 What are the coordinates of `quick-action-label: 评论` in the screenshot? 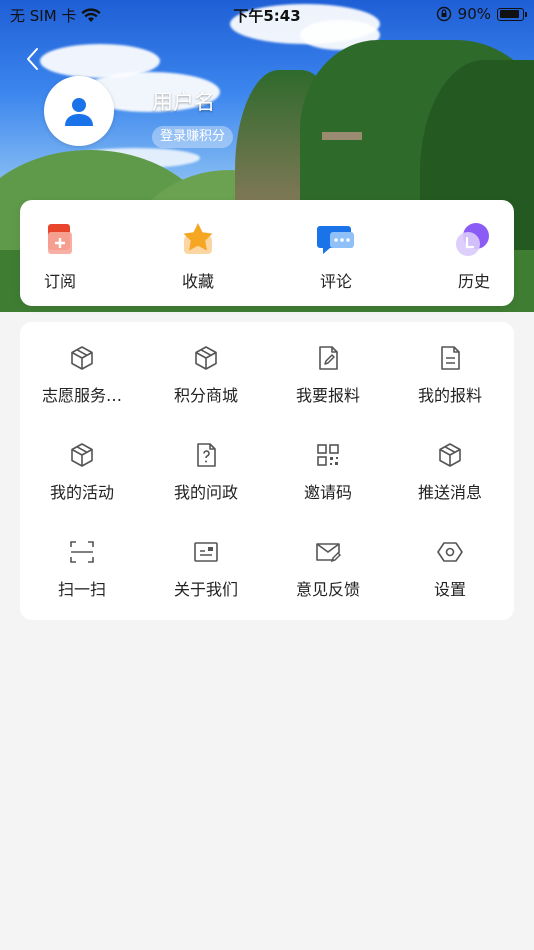 It's located at (335, 281).